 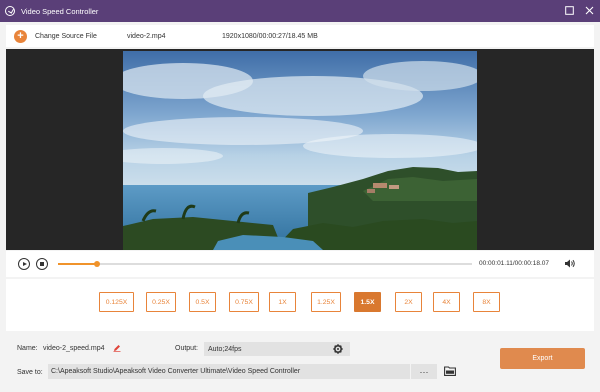 What do you see at coordinates (579, 10) in the screenshot?
I see `window-controls` at bounding box center [579, 10].